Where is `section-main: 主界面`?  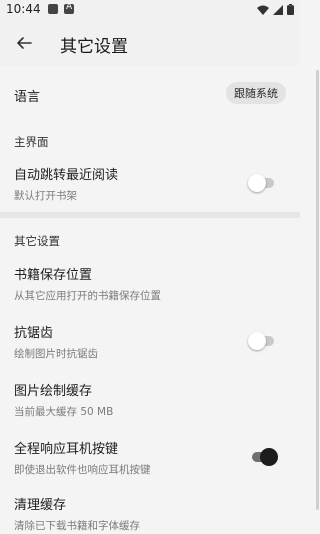
section-main: 主界面 is located at coordinates (150, 137).